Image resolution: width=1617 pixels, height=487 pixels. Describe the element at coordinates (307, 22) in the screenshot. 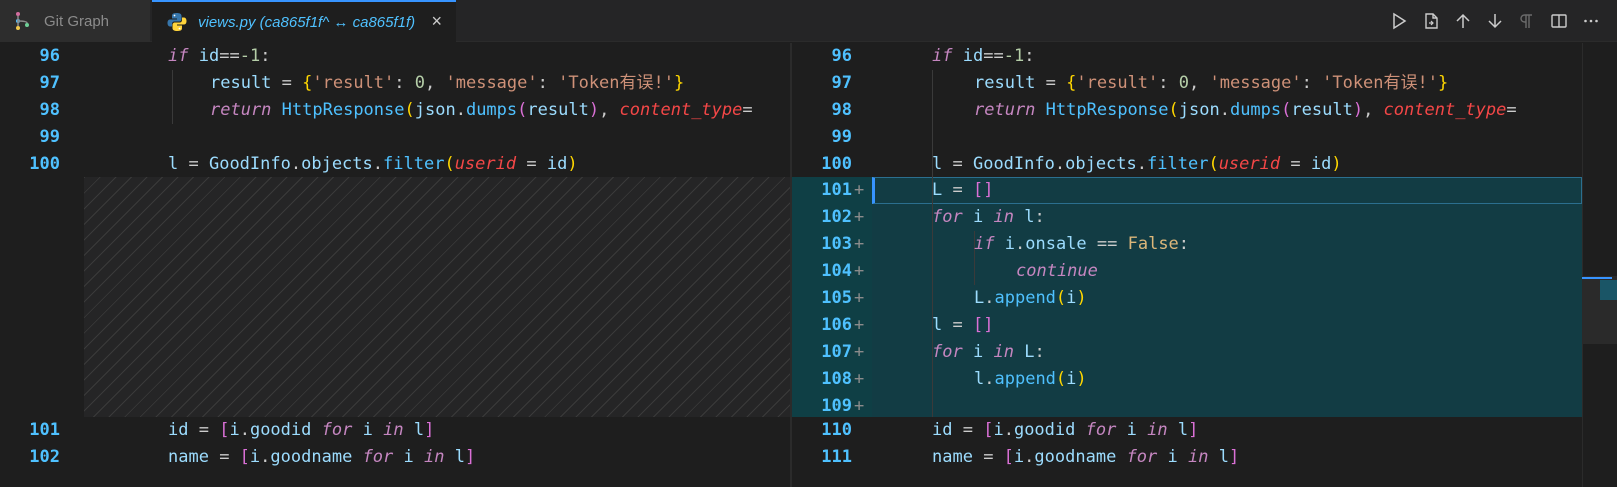

I see `tab-views-label: views.py (ca865f1f^ ↔ ca865f1f)` at that location.